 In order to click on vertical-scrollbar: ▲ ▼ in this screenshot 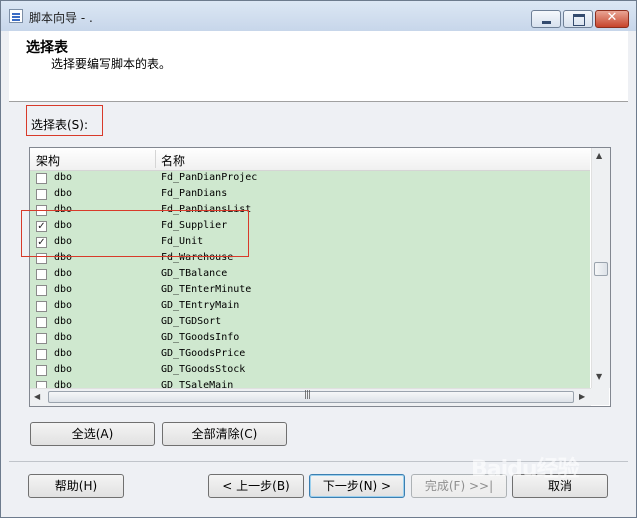, I will do `click(600, 268)`.